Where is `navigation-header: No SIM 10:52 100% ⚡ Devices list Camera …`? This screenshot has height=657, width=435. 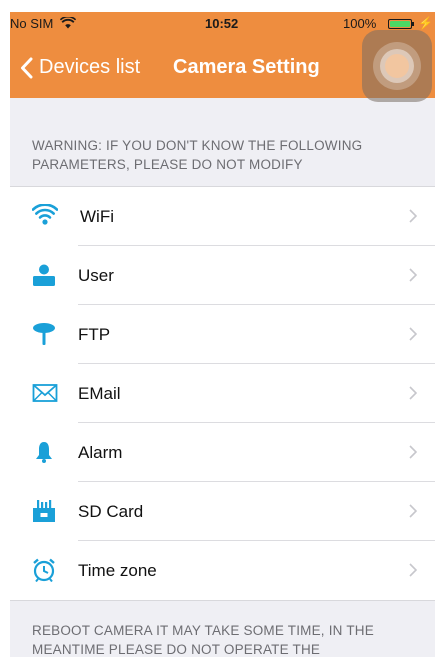 navigation-header: No SIM 10:52 100% ⚡ Devices list Camera … is located at coordinates (222, 57).